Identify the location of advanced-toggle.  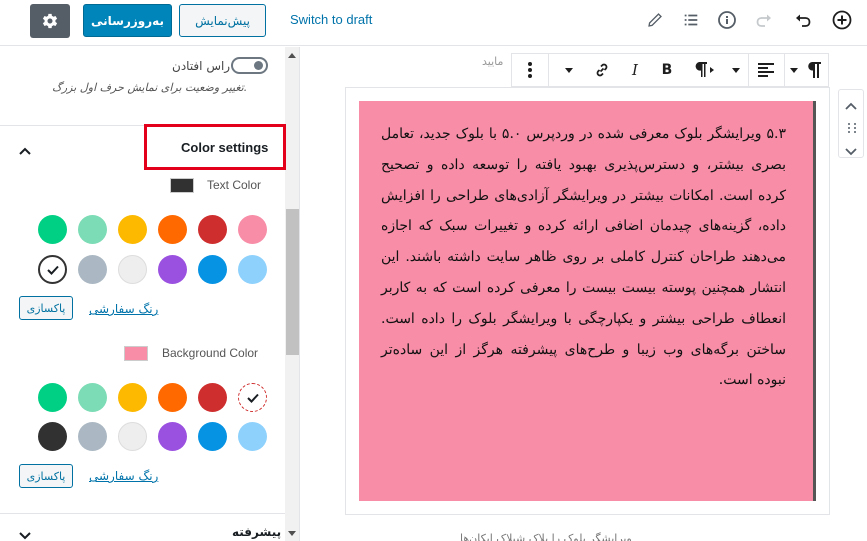
(25, 534).